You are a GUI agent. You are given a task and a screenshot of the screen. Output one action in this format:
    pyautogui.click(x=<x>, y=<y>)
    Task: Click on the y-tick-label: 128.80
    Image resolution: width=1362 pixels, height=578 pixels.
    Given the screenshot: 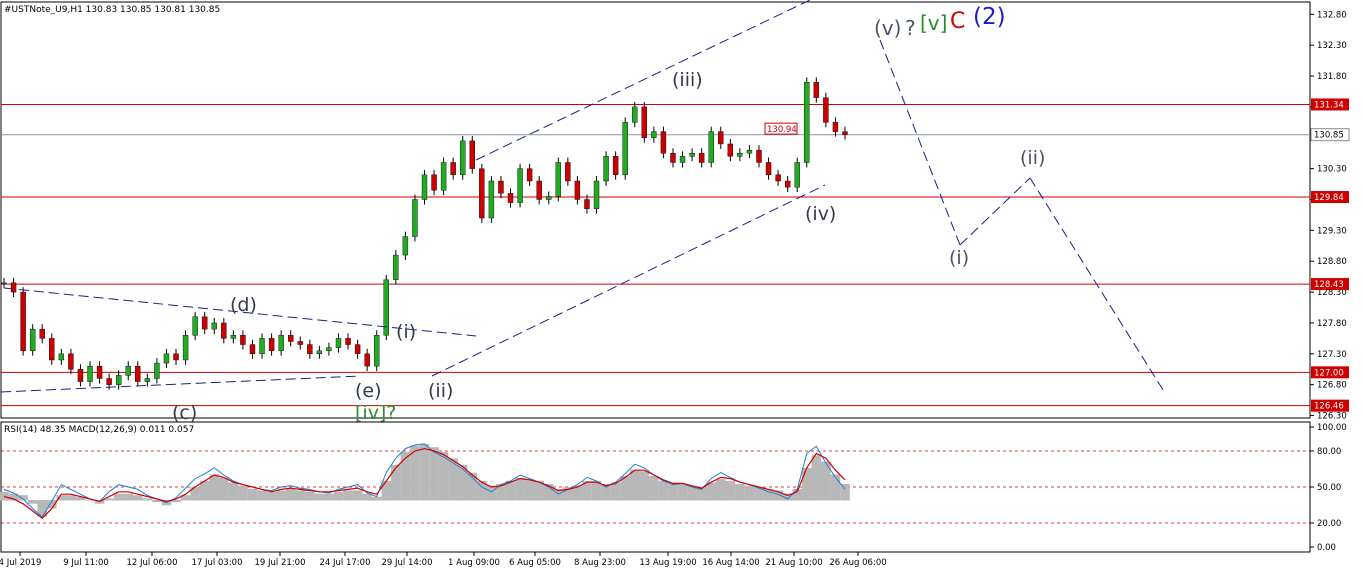 What is the action you would take?
    pyautogui.click(x=1332, y=262)
    